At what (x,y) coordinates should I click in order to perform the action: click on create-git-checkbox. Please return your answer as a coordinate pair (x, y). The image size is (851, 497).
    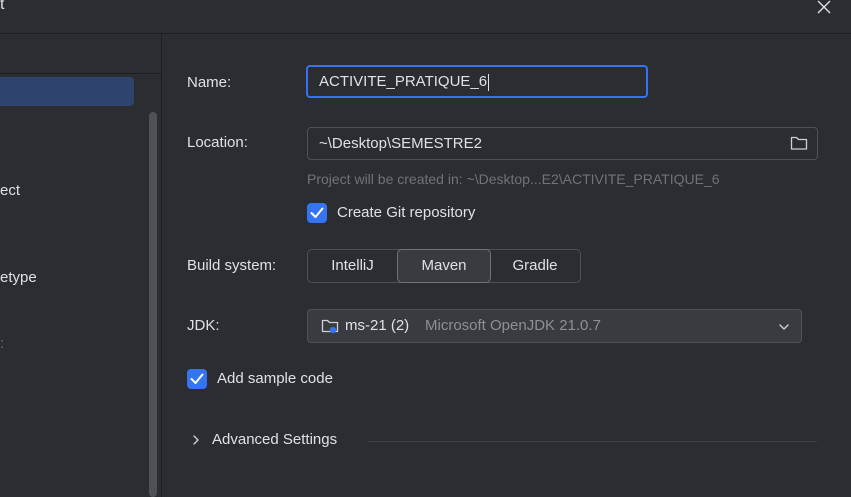
    Looking at the image, I should click on (317, 213).